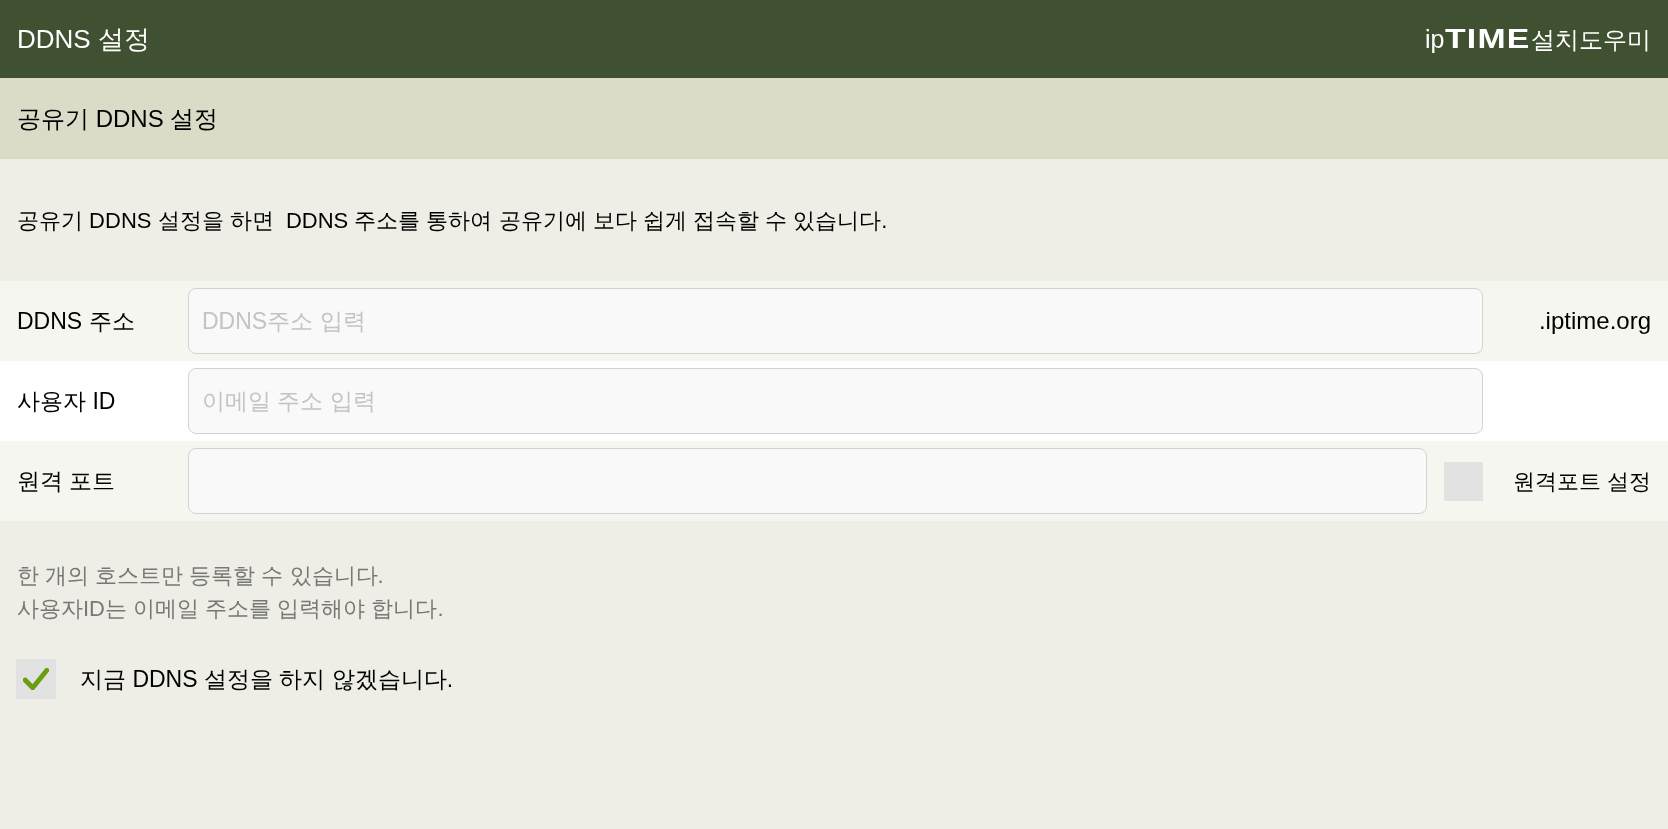 The height and width of the screenshot is (829, 1668). What do you see at coordinates (267, 679) in the screenshot?
I see `checkbox-label: 지금 DDNS 설정을 하지 않겠습니다.` at bounding box center [267, 679].